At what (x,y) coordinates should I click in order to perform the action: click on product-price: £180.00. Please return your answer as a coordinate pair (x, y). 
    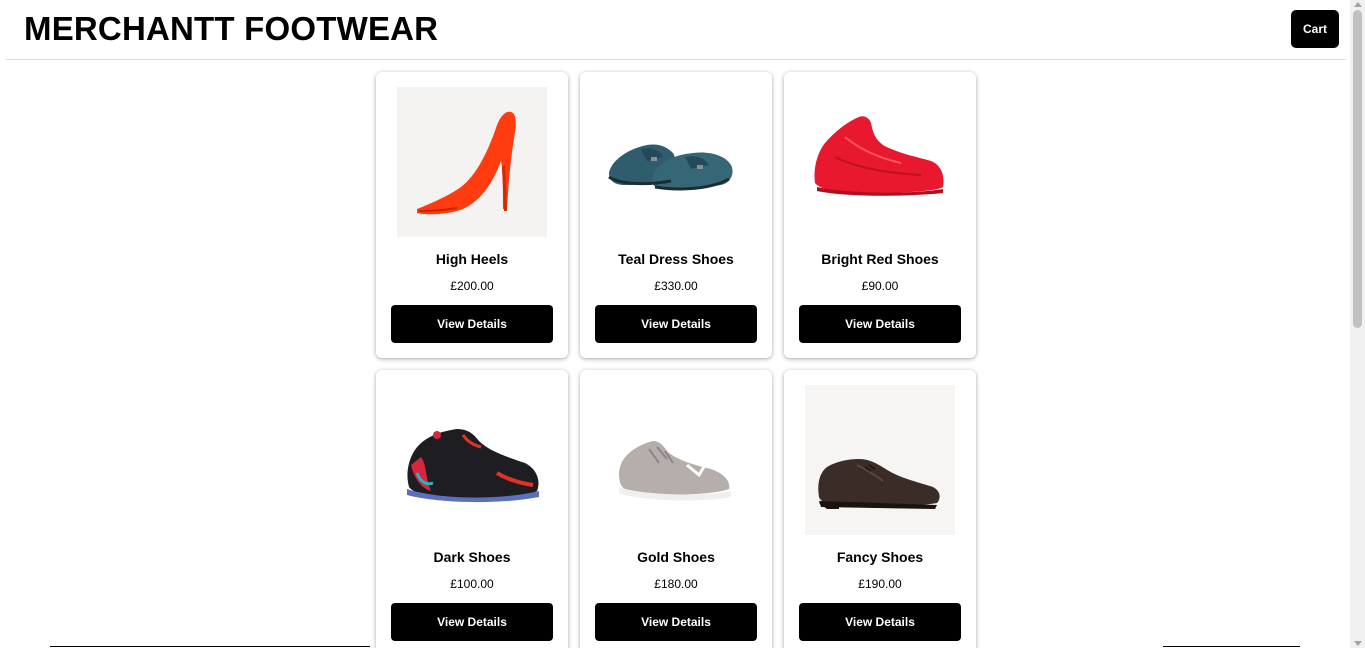
    Looking at the image, I should click on (676, 584).